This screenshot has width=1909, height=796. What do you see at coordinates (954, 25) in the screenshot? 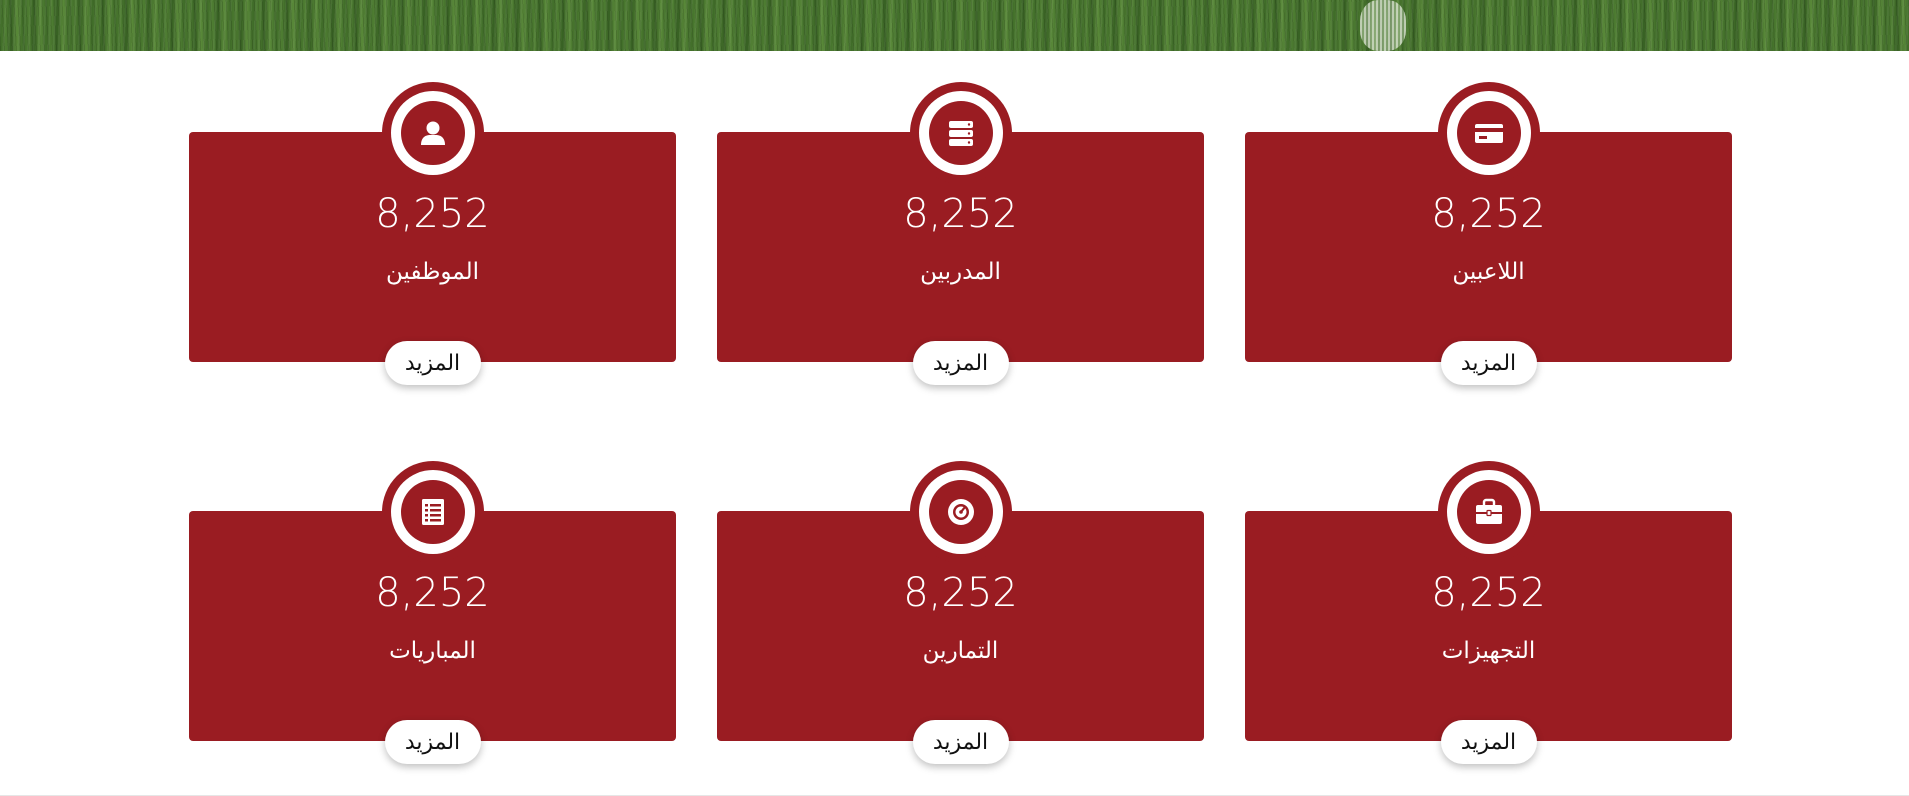
I see `banner-grass-image` at bounding box center [954, 25].